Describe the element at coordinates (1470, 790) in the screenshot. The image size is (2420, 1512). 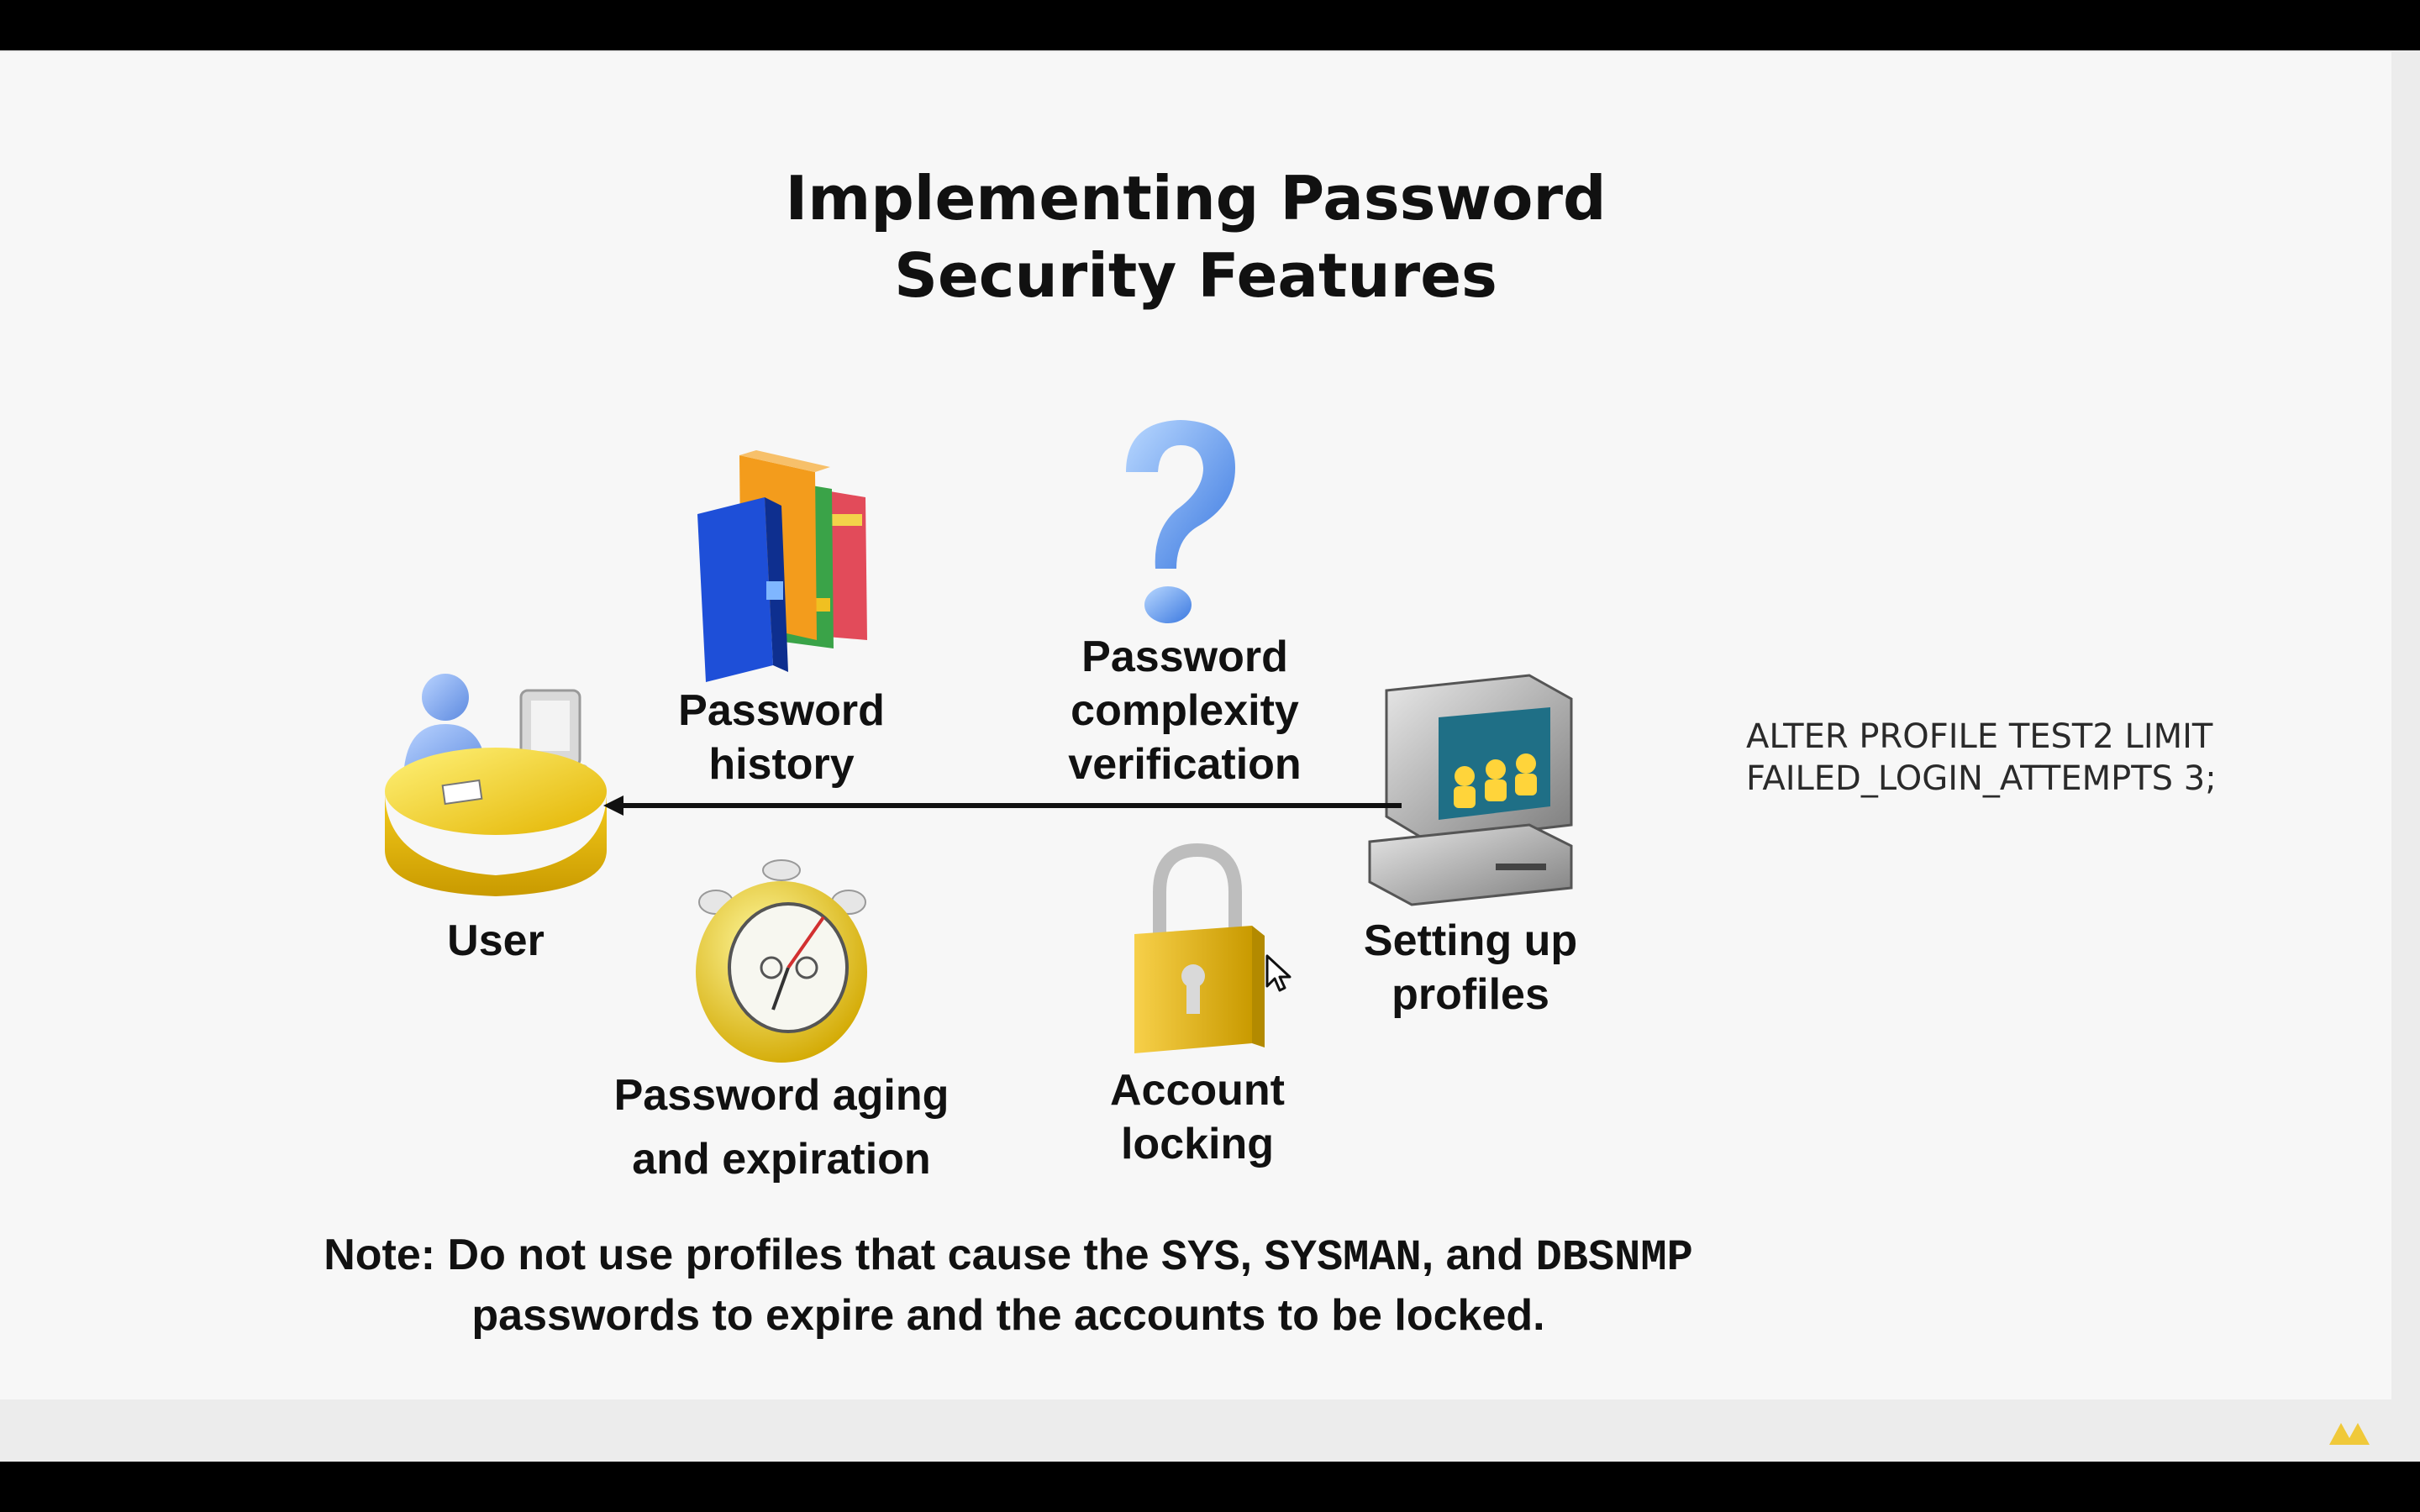
I see `computer-profiles-icon` at that location.